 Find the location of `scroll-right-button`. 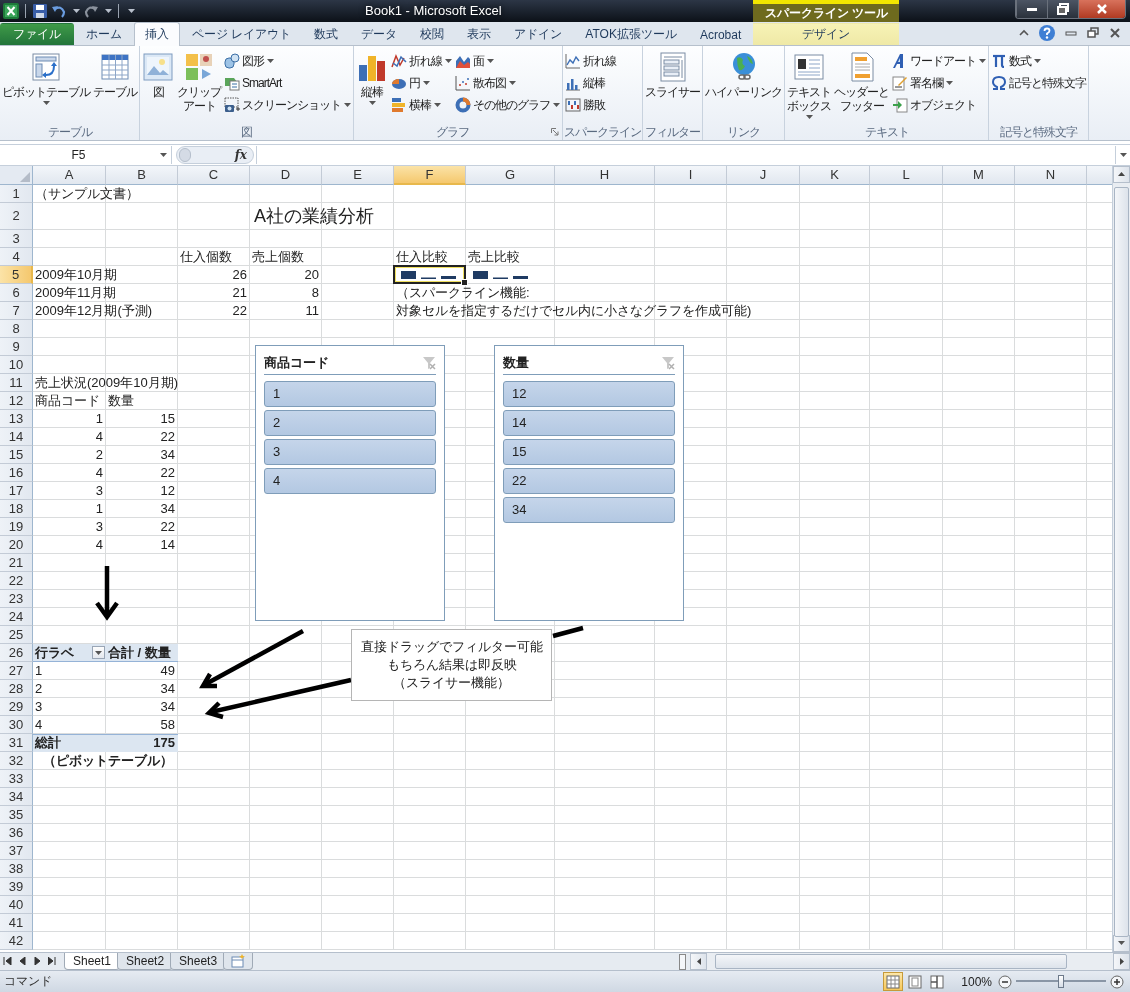

scroll-right-button is located at coordinates (1121, 961).